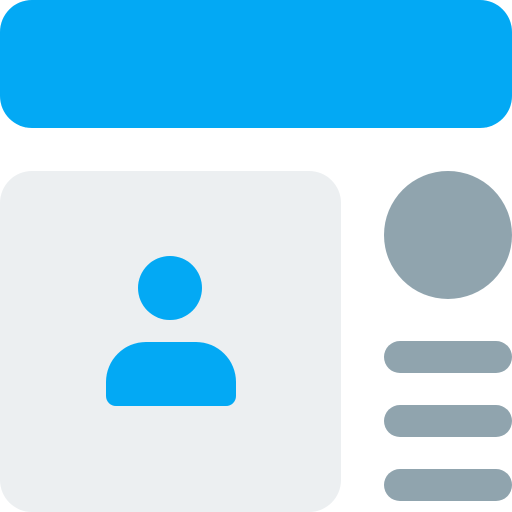 This screenshot has height=512, width=512. Describe the element at coordinates (448, 235) in the screenshot. I see `circle-avatar` at that location.